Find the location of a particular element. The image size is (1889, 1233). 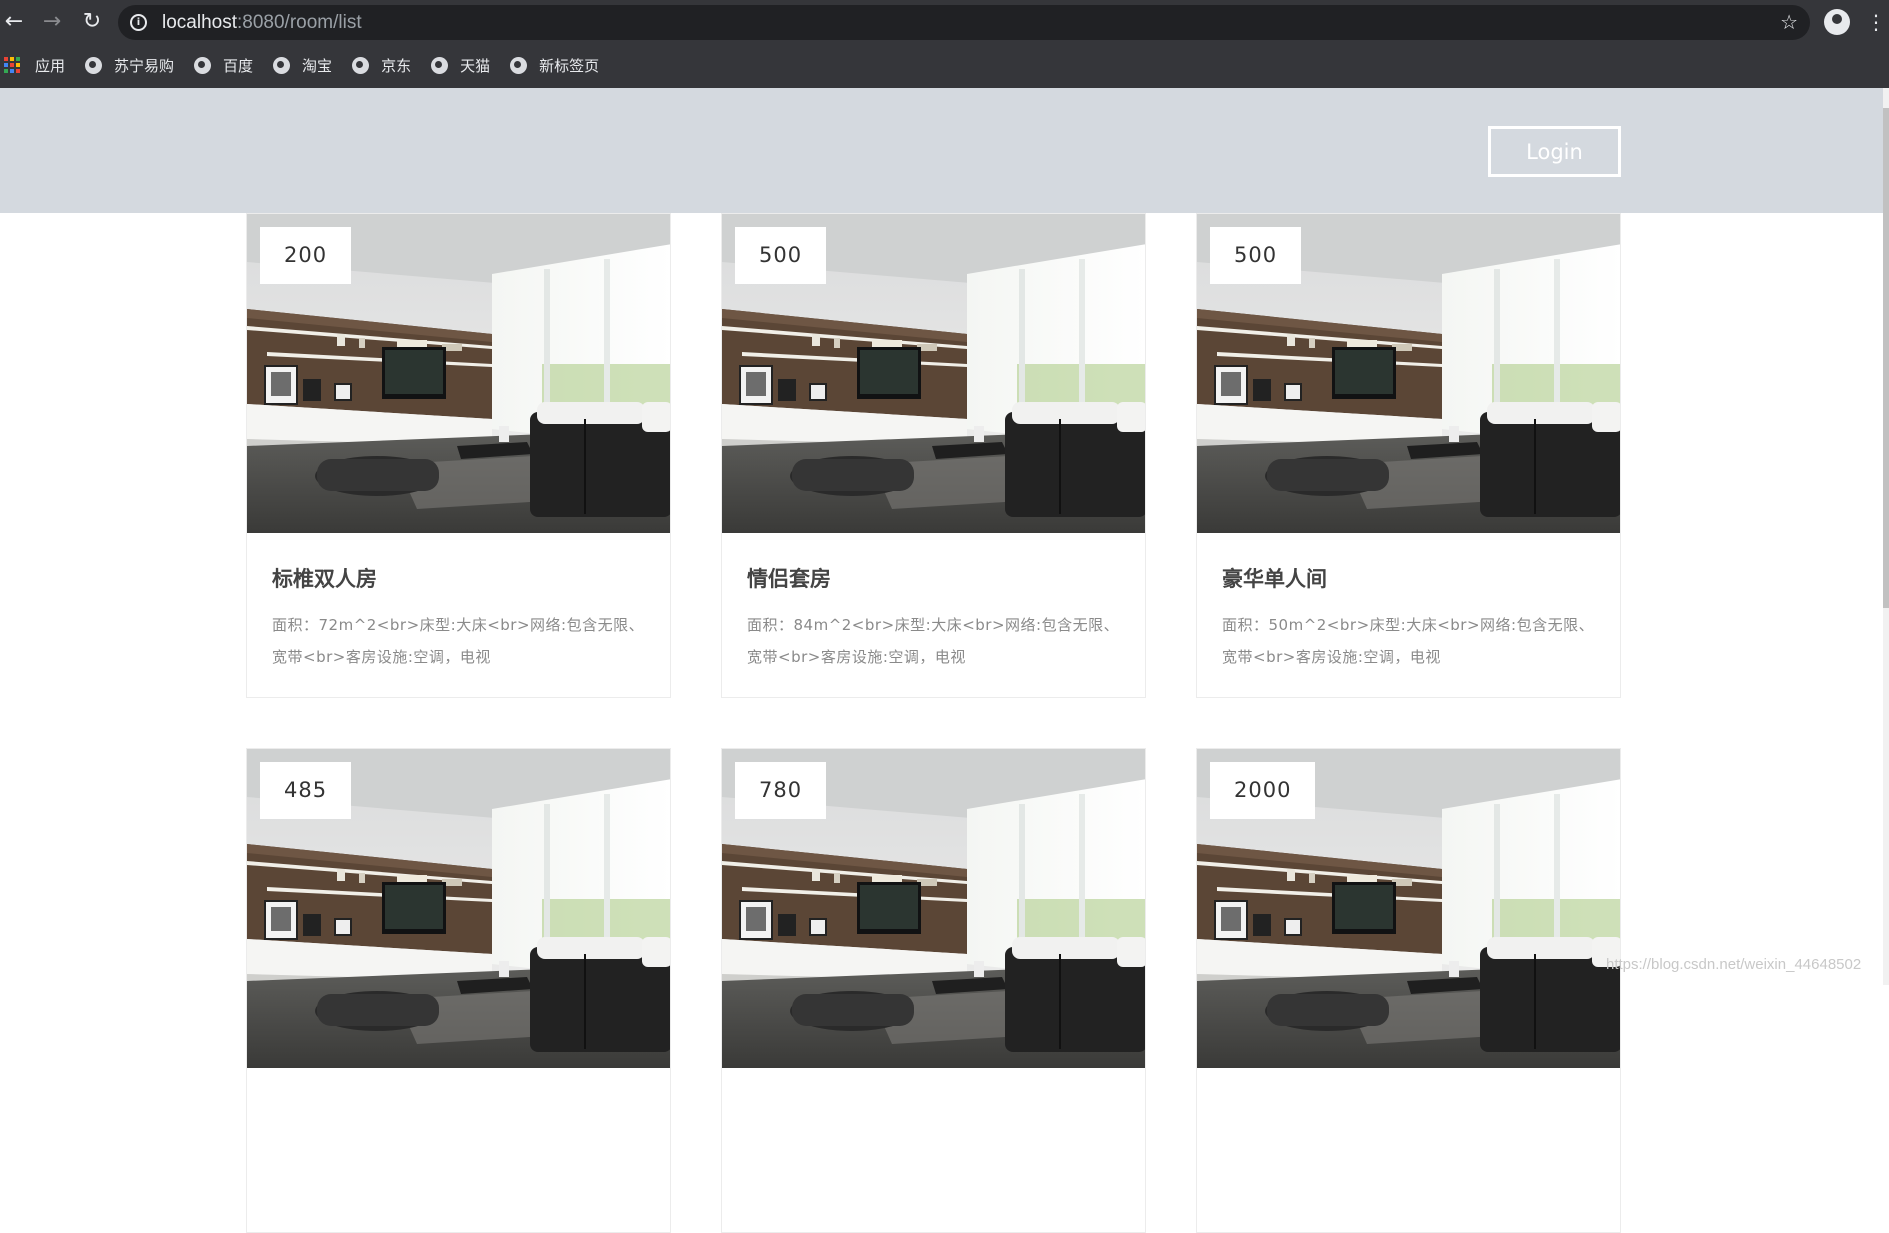

room-card: 485 is located at coordinates (458, 990).